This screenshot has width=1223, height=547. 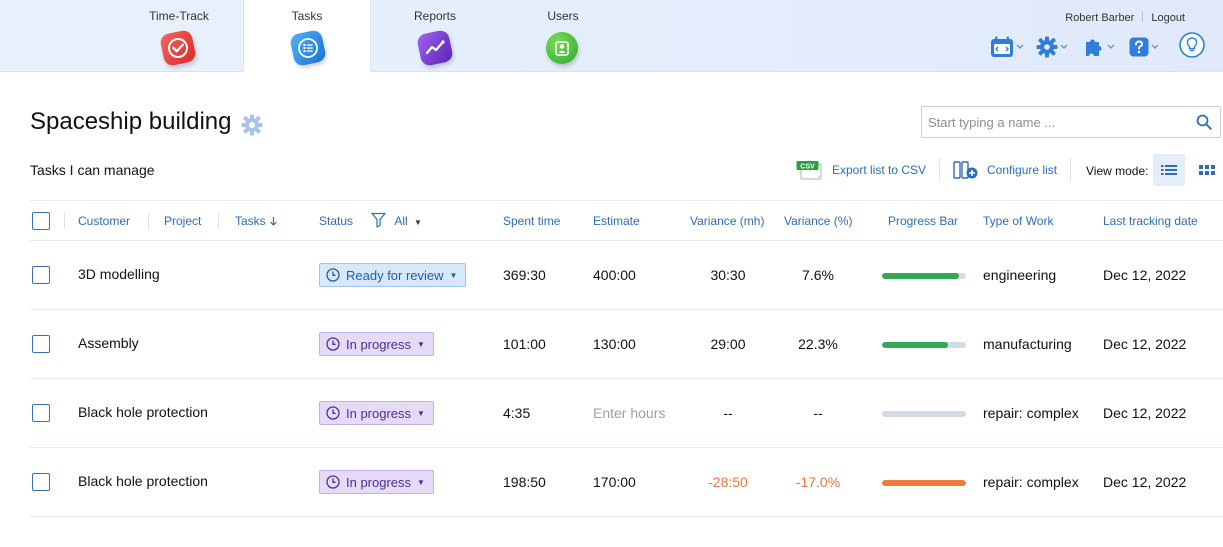 I want to click on search-button, so click(x=1204, y=124).